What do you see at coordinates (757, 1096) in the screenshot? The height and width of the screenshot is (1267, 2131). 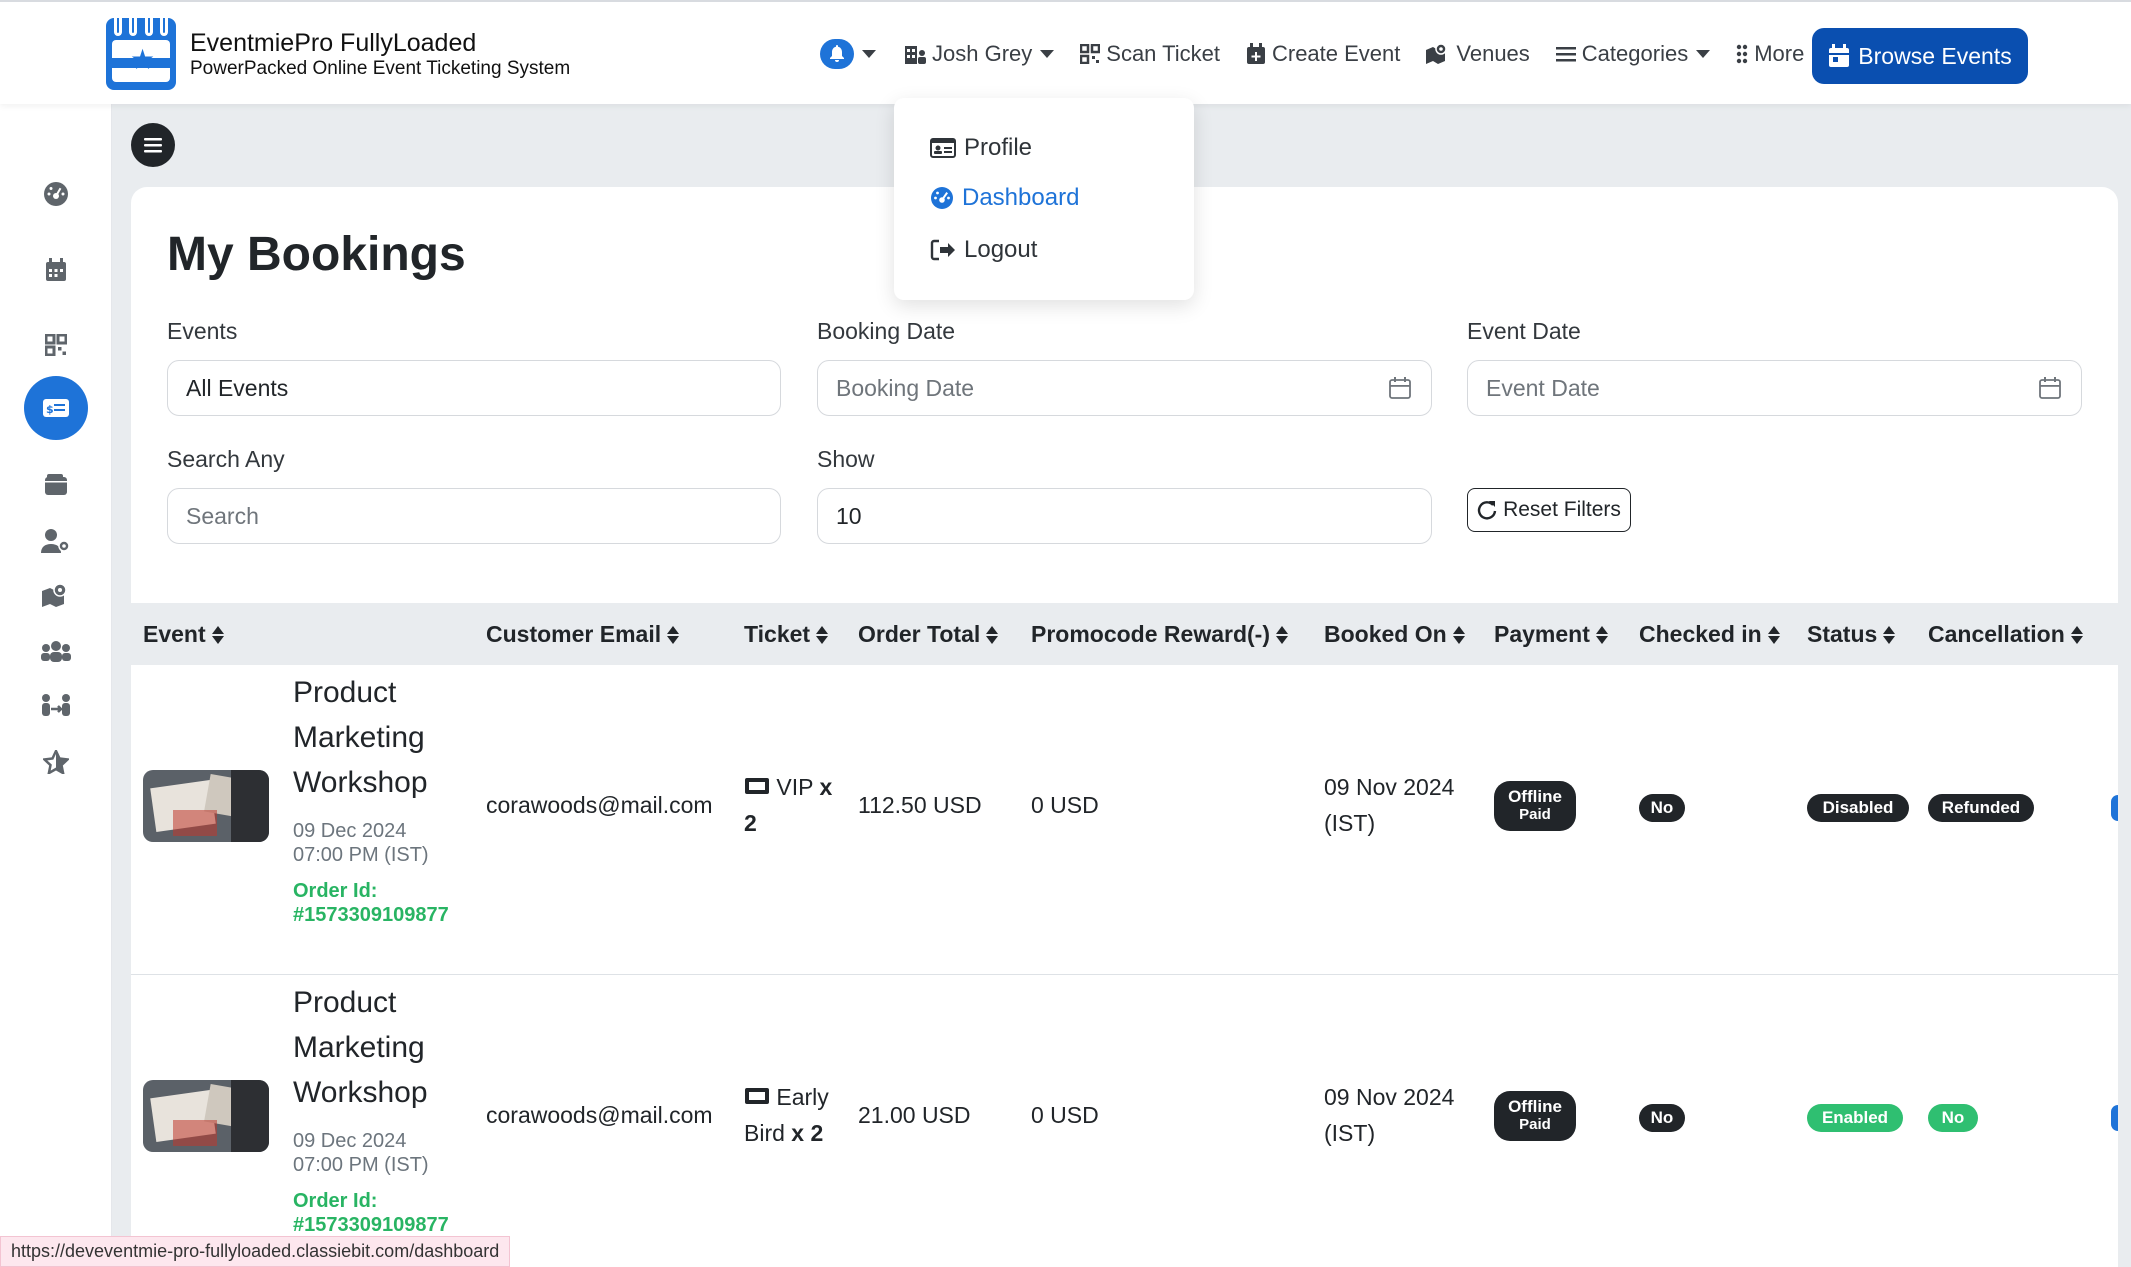 I see `ticket-icon` at bounding box center [757, 1096].